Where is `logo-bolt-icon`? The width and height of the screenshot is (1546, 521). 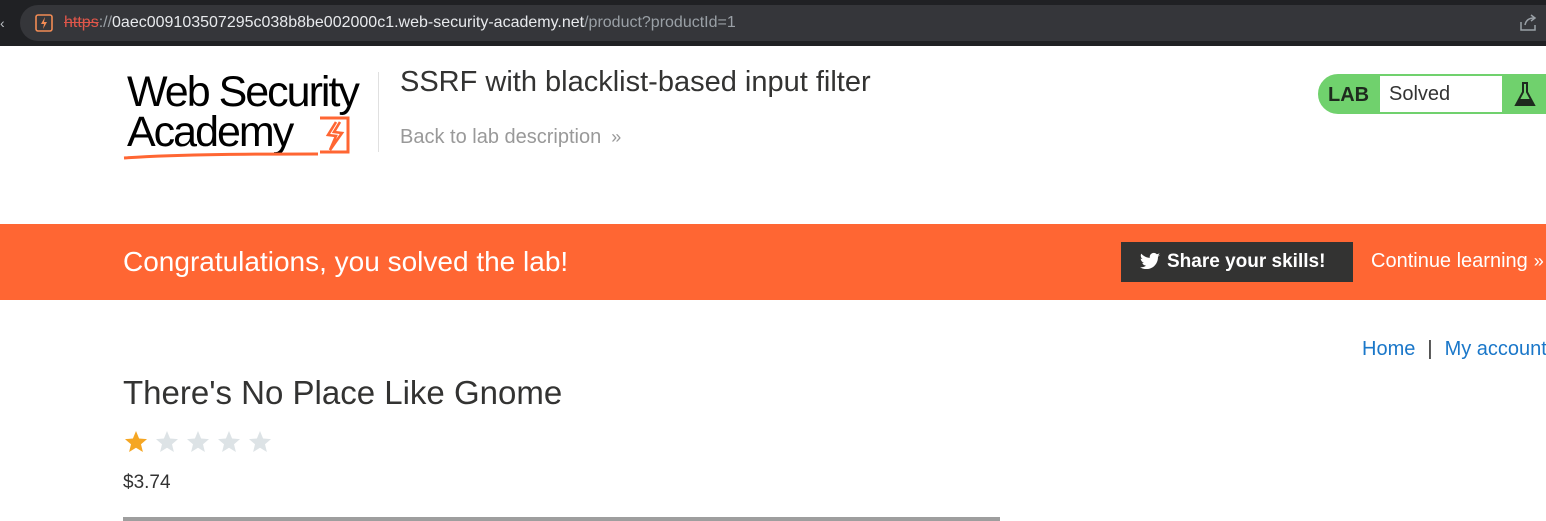 logo-bolt-icon is located at coordinates (236, 138).